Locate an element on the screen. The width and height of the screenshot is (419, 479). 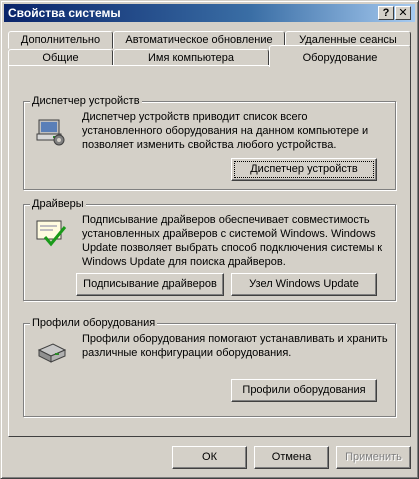
hardware-profiles-button: Профили оборудования is located at coordinates (304, 390).